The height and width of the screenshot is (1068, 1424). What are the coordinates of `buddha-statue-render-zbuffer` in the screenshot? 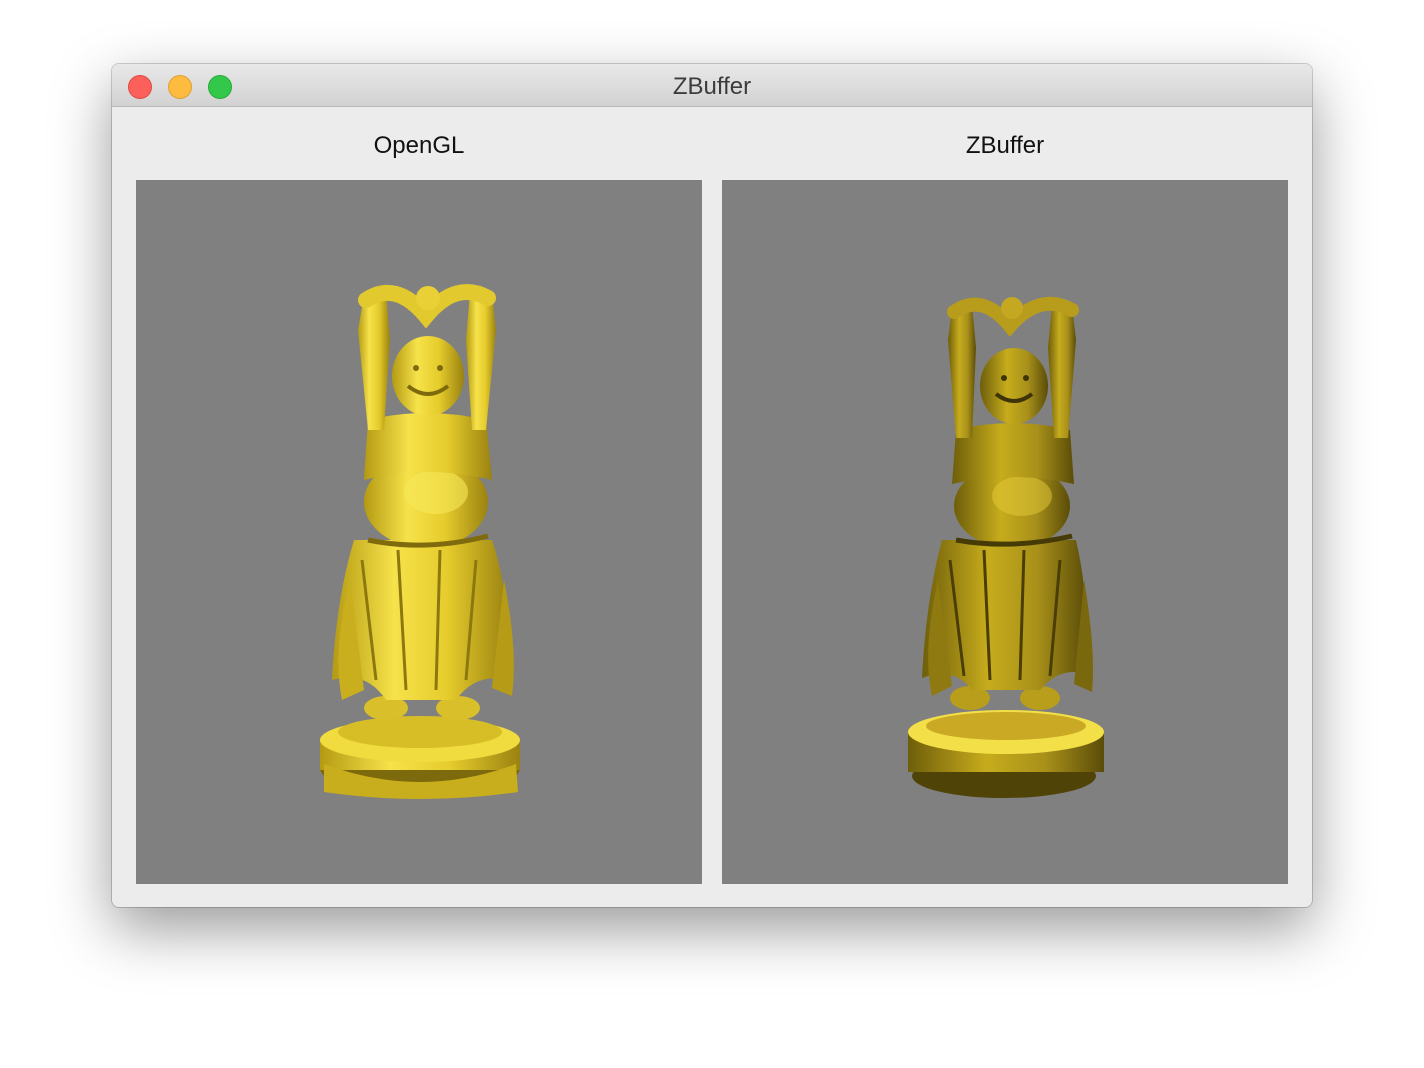 It's located at (1006, 547).